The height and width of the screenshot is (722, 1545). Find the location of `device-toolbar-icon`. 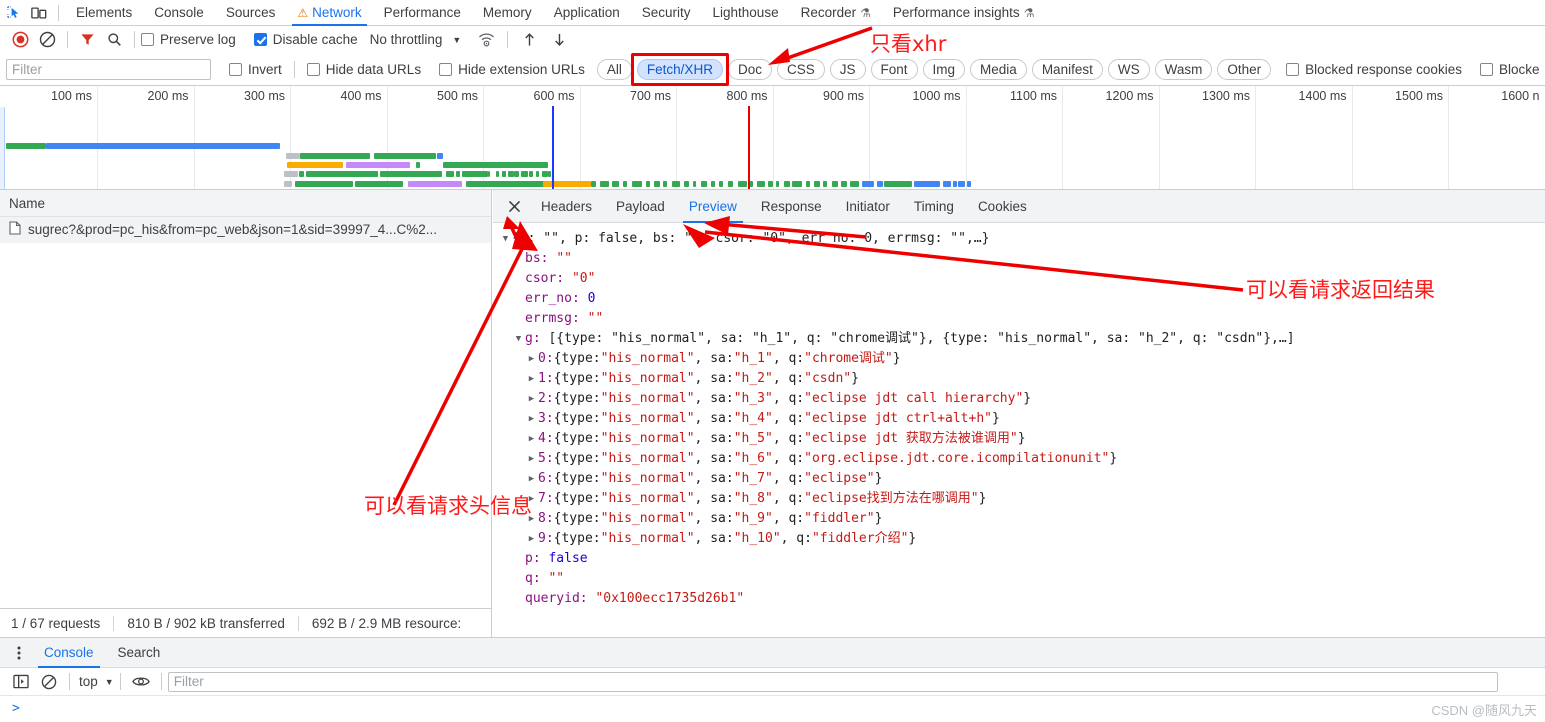

device-toolbar-icon is located at coordinates (39, 13).